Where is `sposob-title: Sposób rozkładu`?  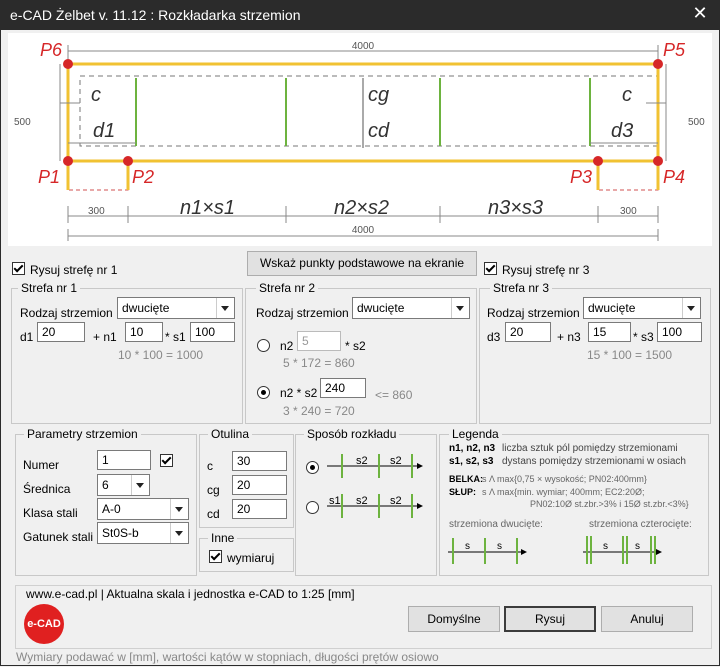 sposob-title: Sposób rozkładu is located at coordinates (352, 434).